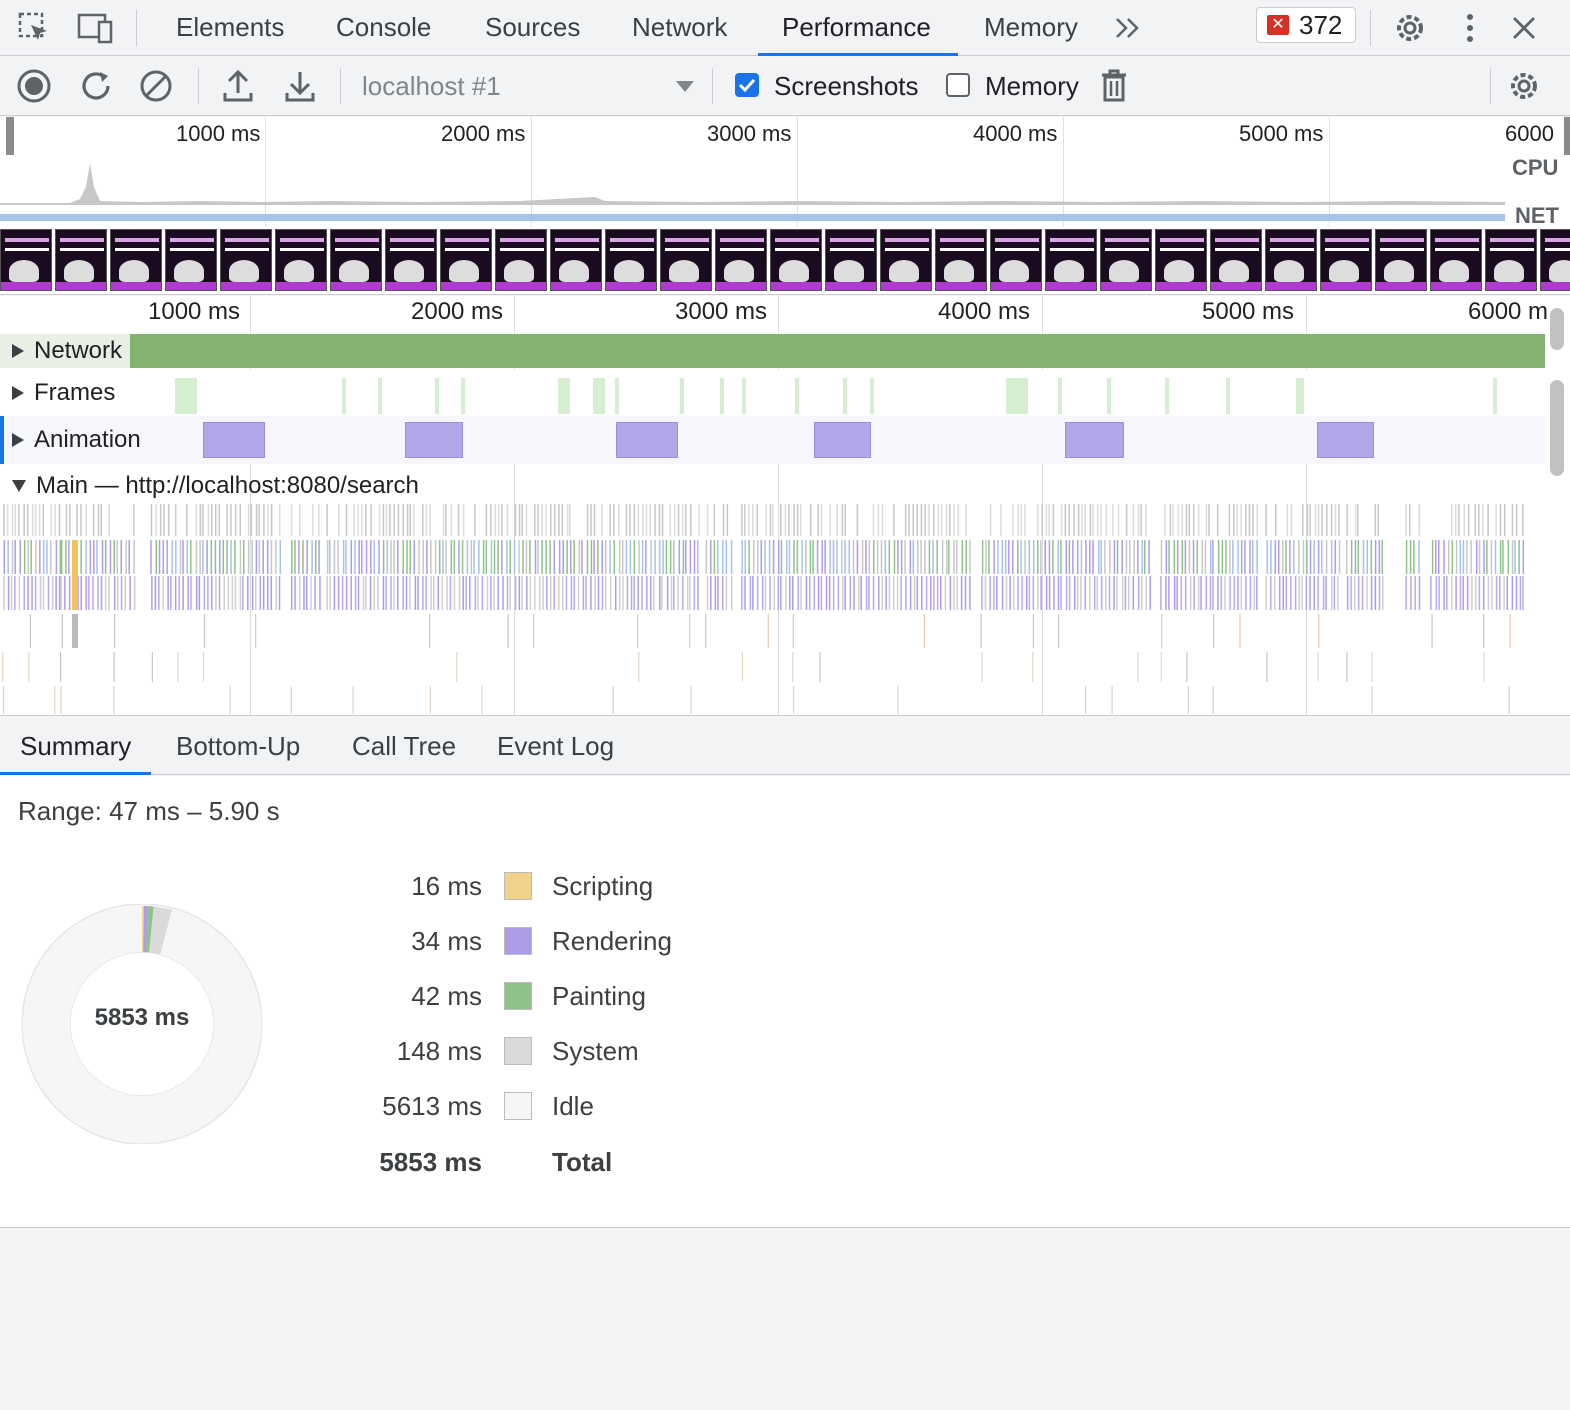 The width and height of the screenshot is (1570, 1410). Describe the element at coordinates (76, 746) in the screenshot. I see `tab-summary: Summary` at that location.